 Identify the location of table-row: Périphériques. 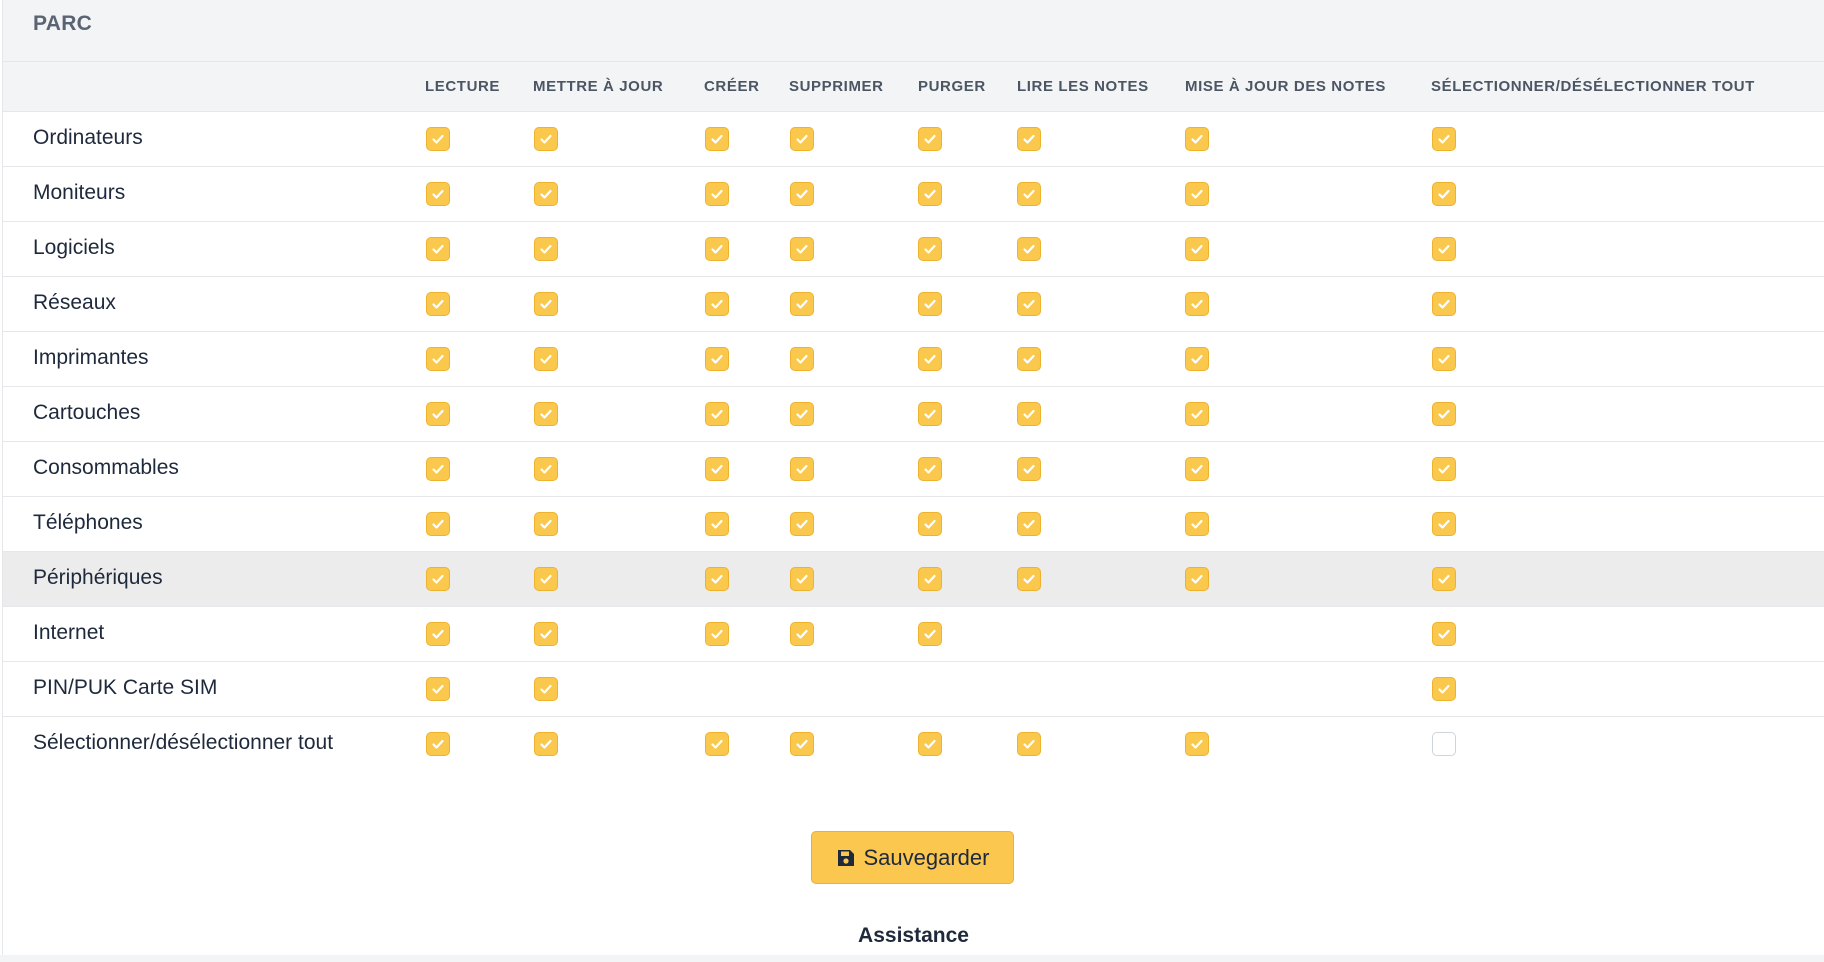
(913, 579).